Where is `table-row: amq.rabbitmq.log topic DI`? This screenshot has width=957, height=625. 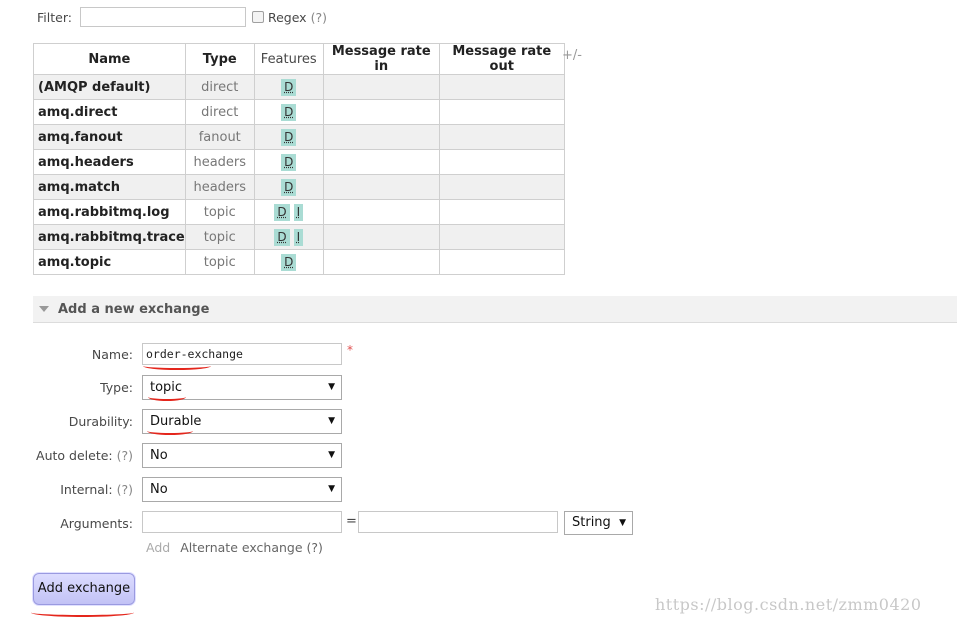
table-row: amq.rabbitmq.log topic DI is located at coordinates (299, 212).